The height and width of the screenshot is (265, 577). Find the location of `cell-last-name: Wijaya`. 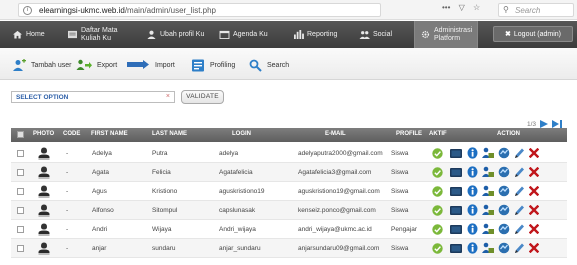

cell-last-name: Wijaya is located at coordinates (162, 229).